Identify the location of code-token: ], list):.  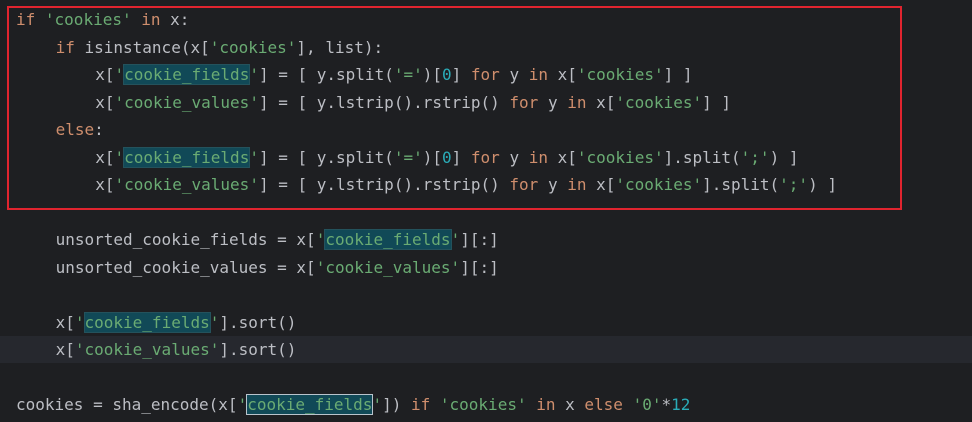
(340, 47).